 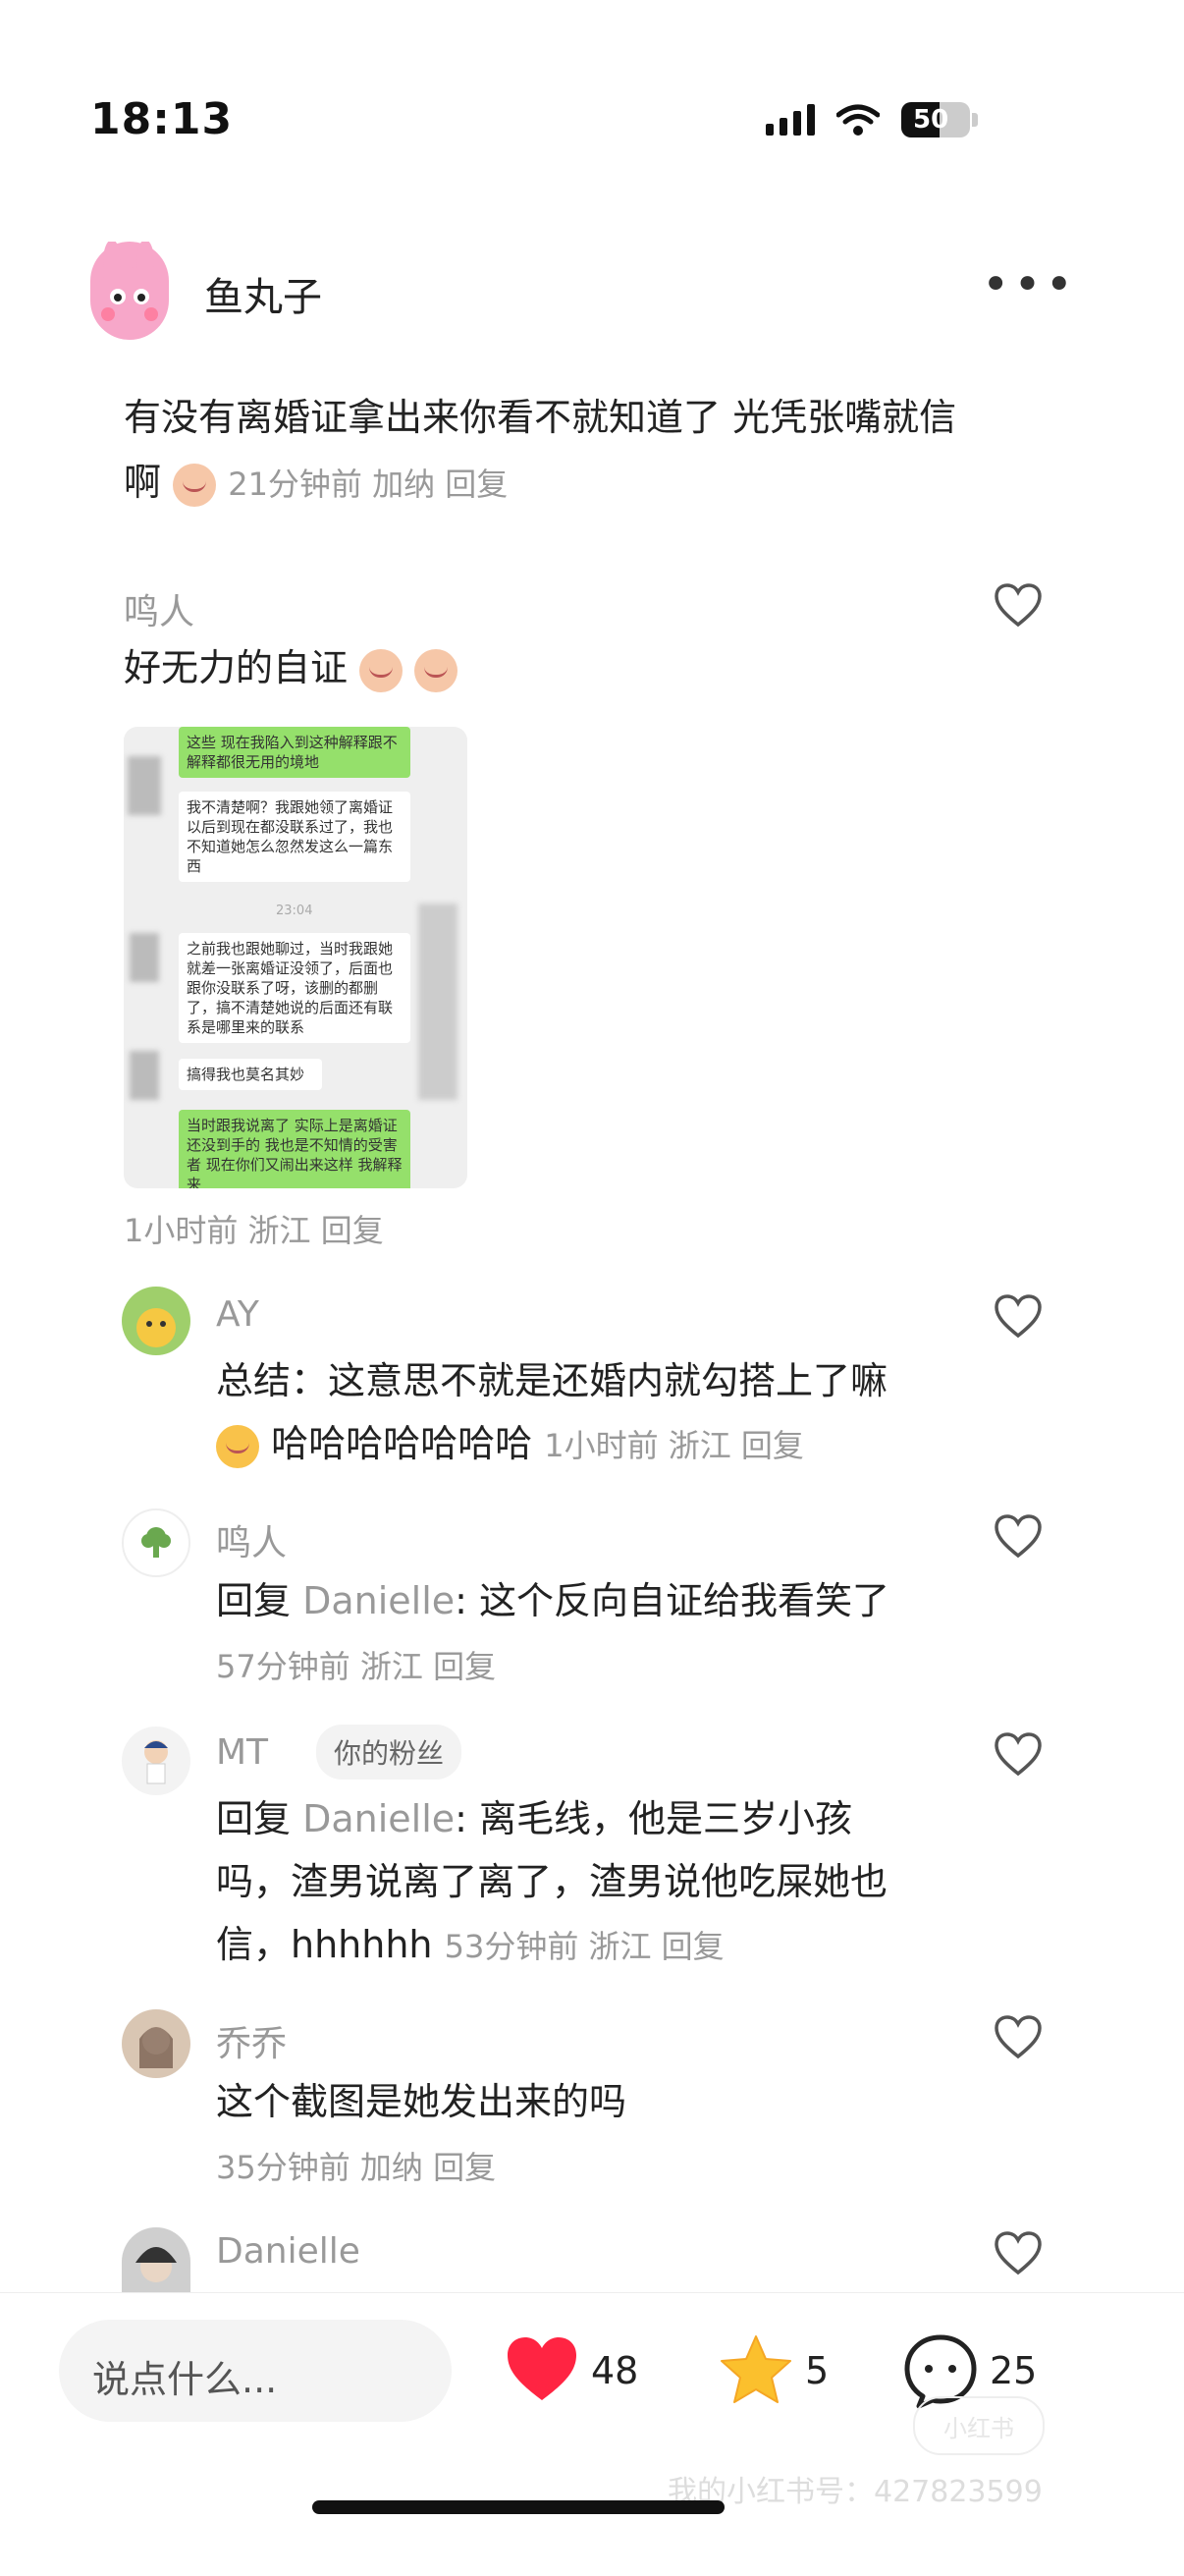 What do you see at coordinates (552, 1882) in the screenshot?
I see `comment-text-line2: 吗，渣男说离了离了，渣男说他吃屎她也` at bounding box center [552, 1882].